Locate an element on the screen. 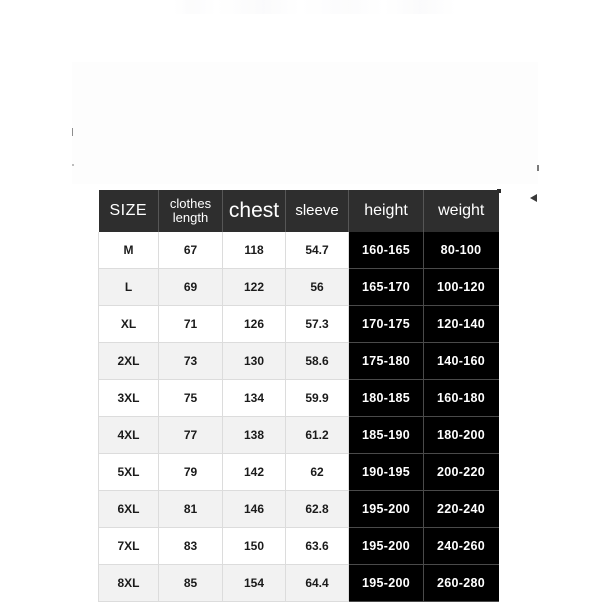 The width and height of the screenshot is (600, 602). cell-size: XL is located at coordinates (128, 324).